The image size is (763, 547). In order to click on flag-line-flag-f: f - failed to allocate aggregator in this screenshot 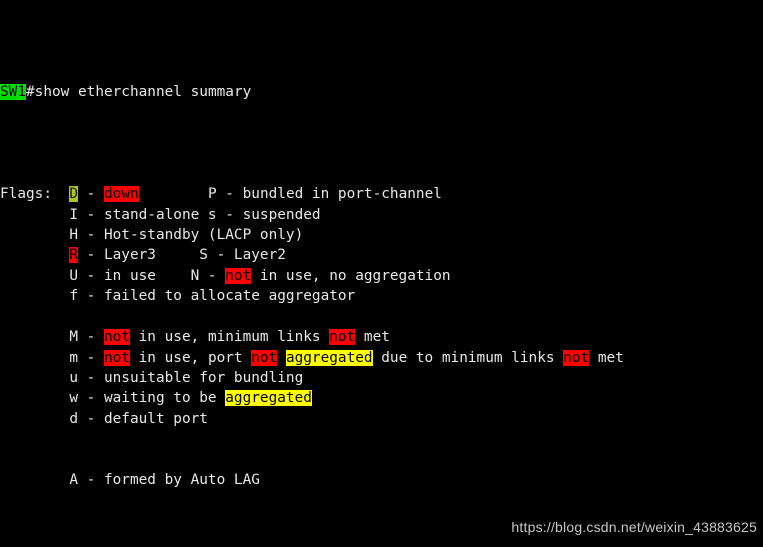, I will do `click(346, 296)`.